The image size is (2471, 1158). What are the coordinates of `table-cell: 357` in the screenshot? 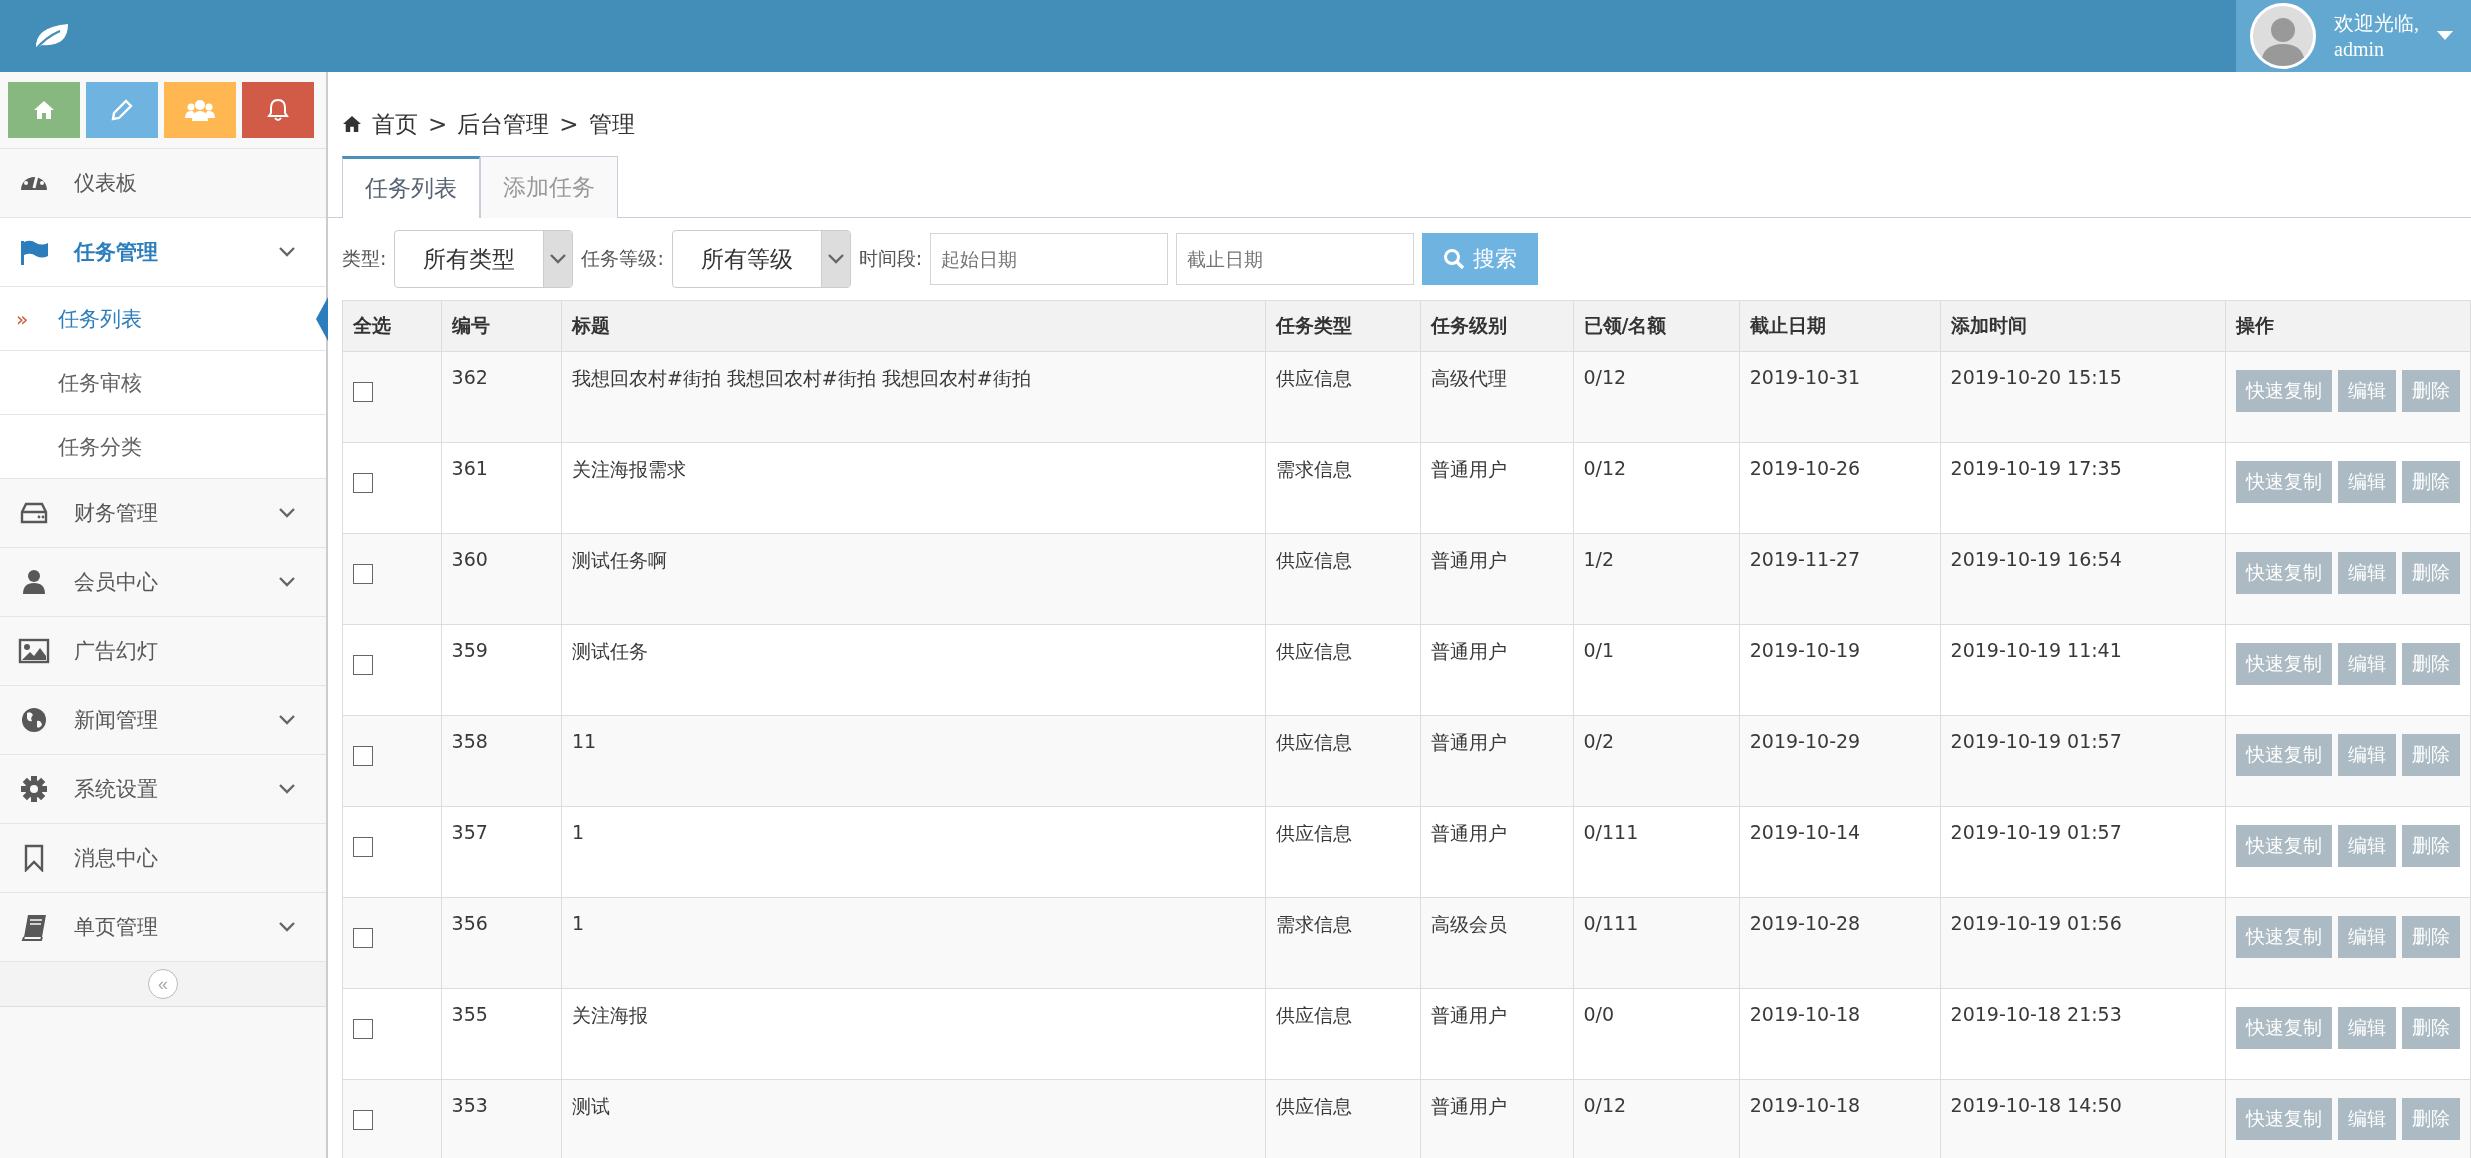 It's located at (501, 852).